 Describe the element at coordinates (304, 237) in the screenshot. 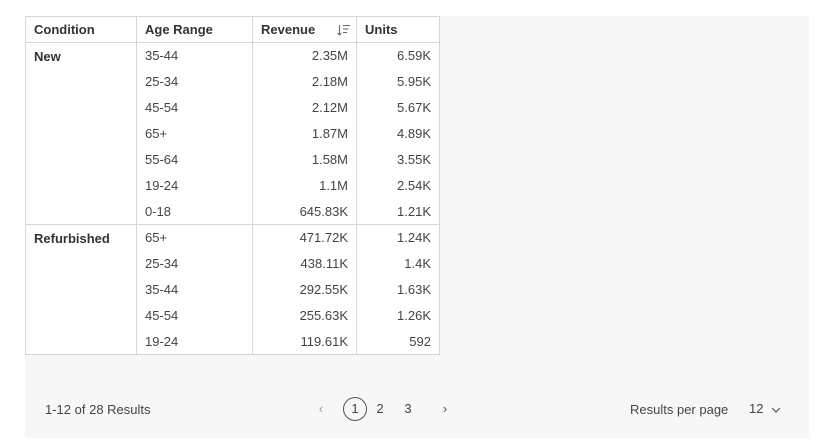

I see `revenue-cell: 471.72K` at that location.